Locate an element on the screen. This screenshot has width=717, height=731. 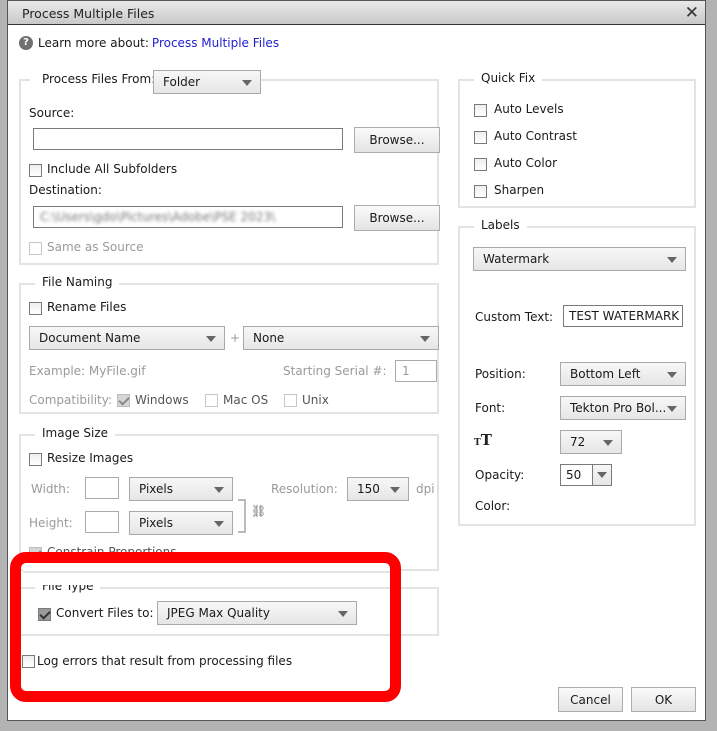
font-size-value: 72 is located at coordinates (578, 442).